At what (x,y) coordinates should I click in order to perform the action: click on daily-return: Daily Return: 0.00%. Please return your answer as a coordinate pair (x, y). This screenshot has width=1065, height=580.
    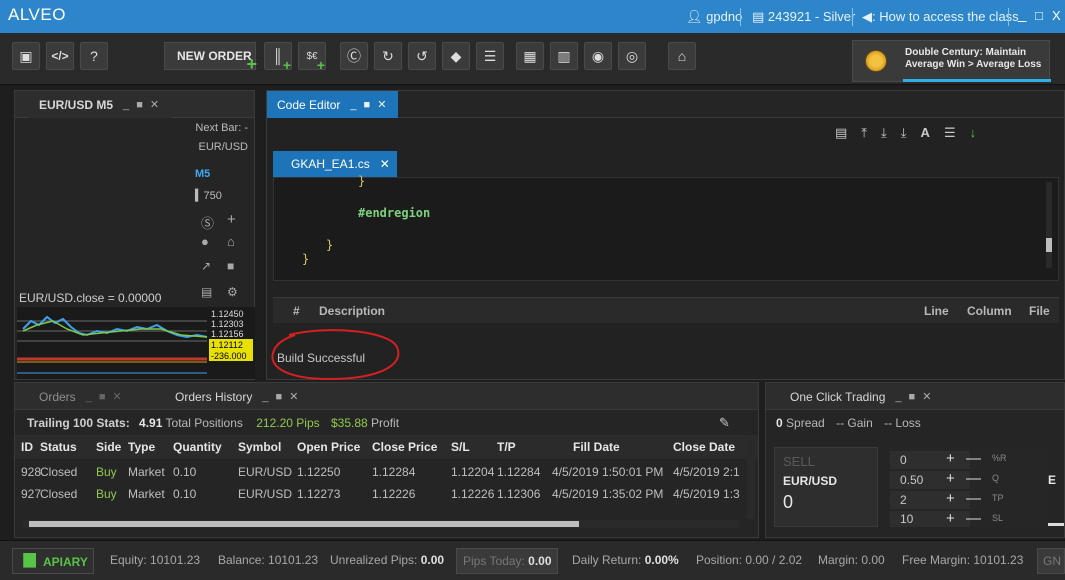
    Looking at the image, I should click on (625, 560).